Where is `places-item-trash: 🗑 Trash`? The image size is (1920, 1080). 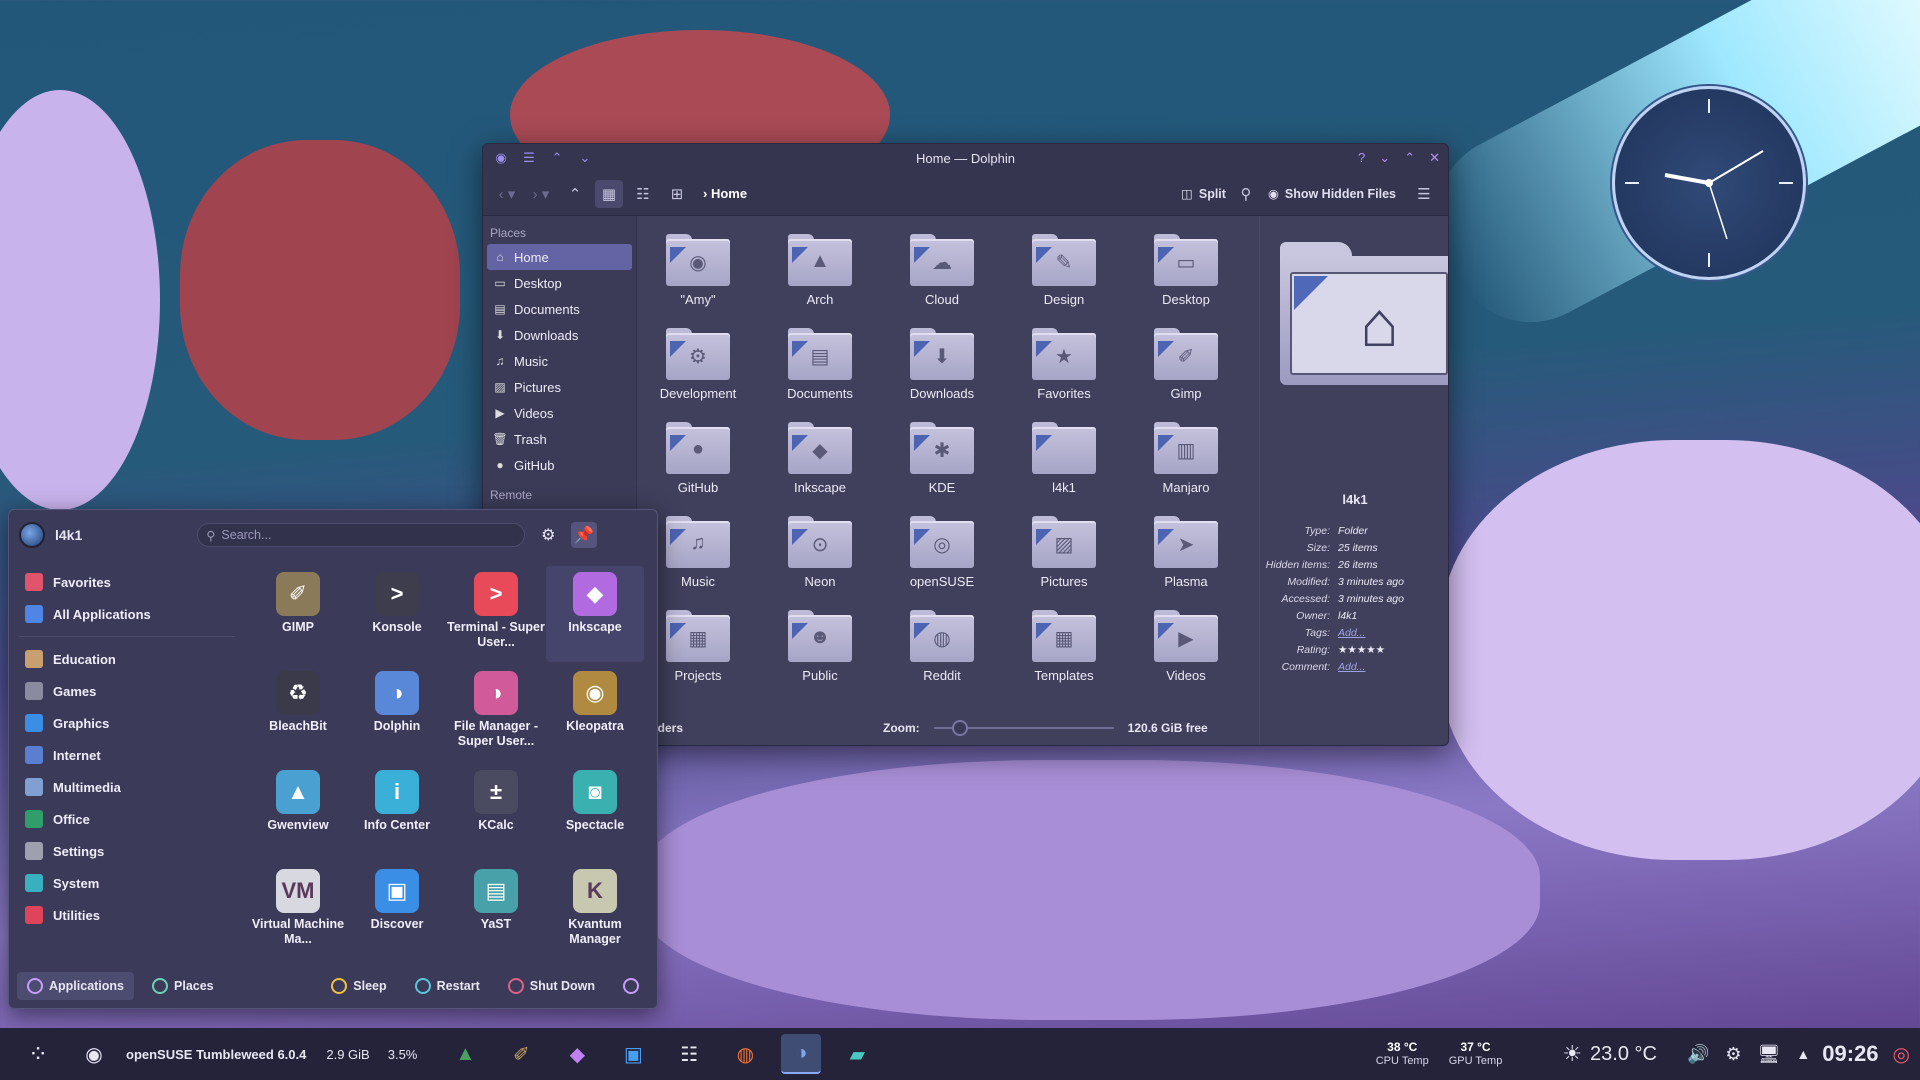 places-item-trash: 🗑 Trash is located at coordinates (559, 439).